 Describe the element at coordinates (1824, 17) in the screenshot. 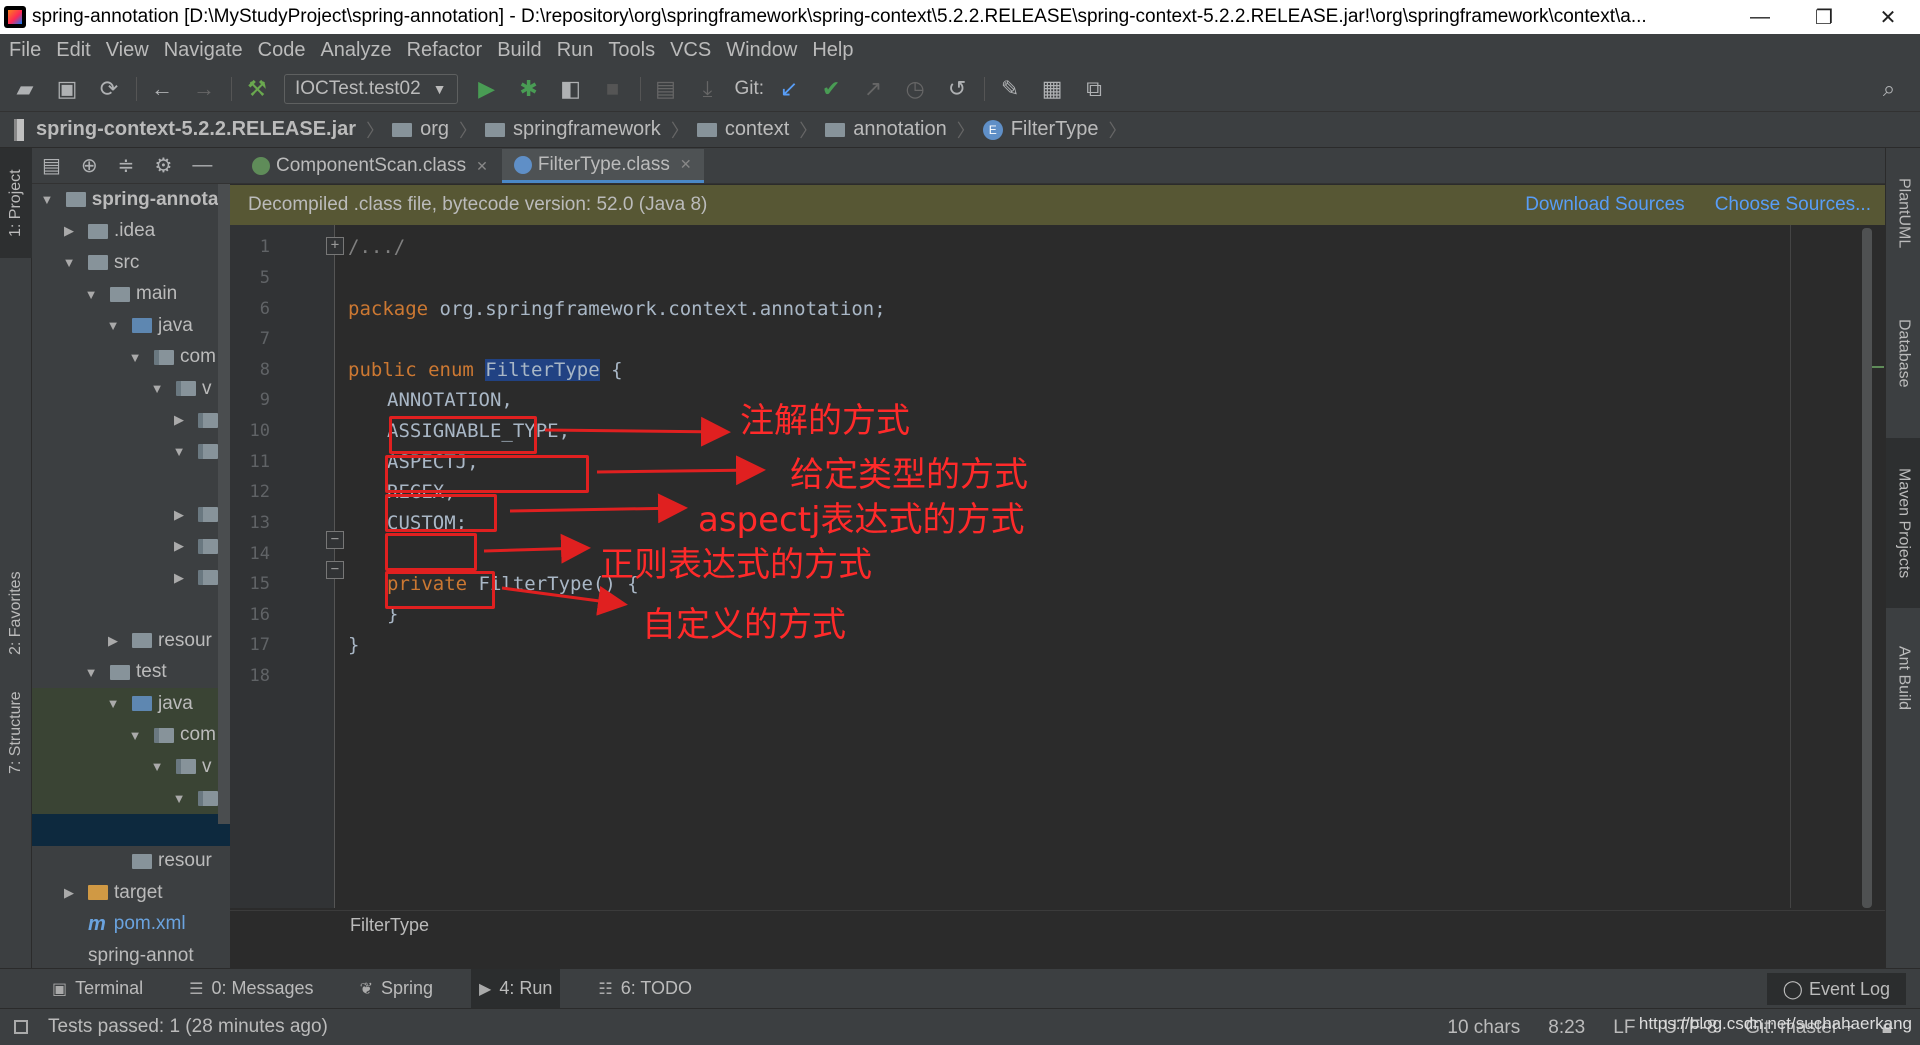

I see `restore-button: ❐` at that location.